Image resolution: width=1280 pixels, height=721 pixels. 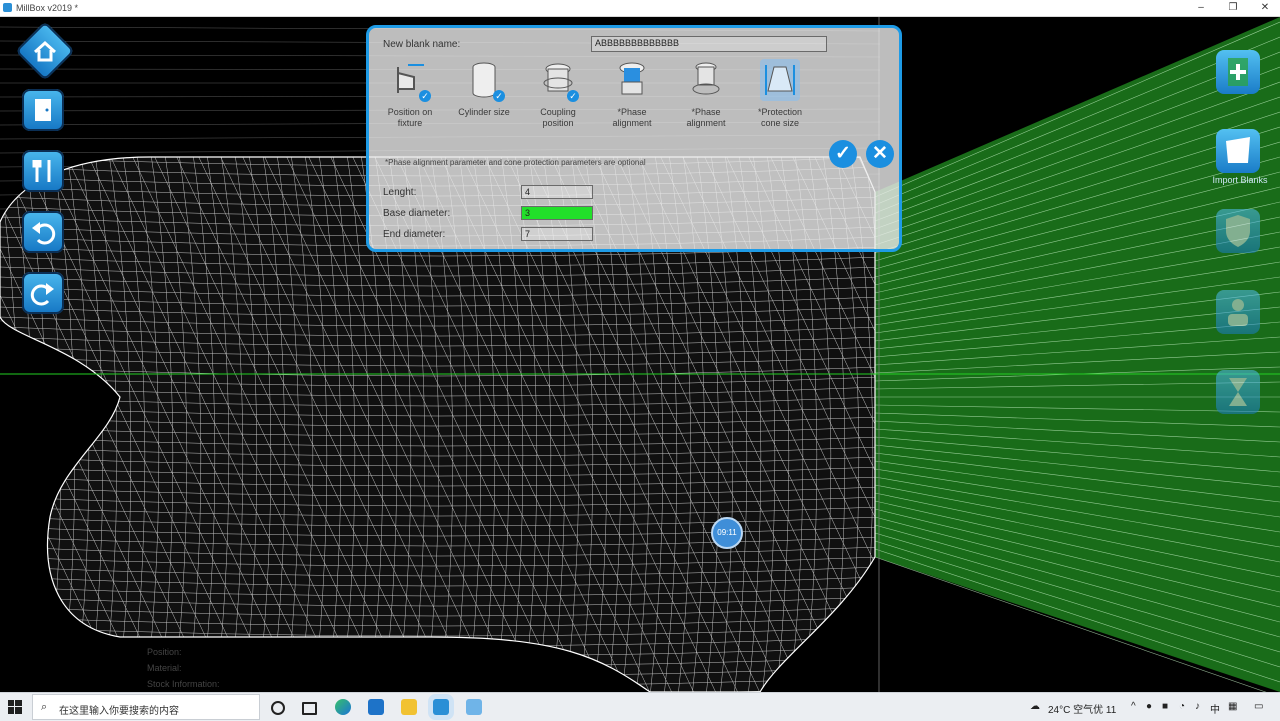 What do you see at coordinates (1215, 708) in the screenshot?
I see `ime-indicator: 中` at bounding box center [1215, 708].